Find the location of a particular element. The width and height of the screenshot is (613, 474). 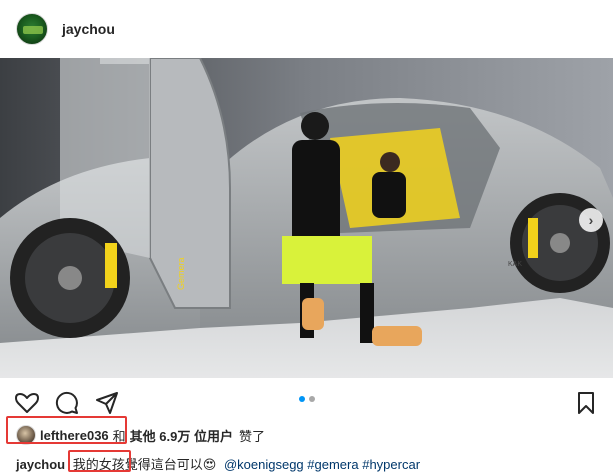

highlight-box-caption is located at coordinates (99, 461).